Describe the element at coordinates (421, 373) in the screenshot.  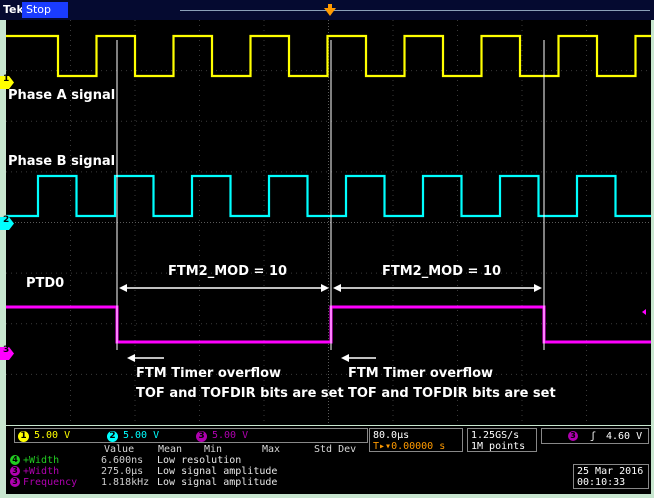
I see `overflow-label-right-line1: FTM Timer overflow` at that location.